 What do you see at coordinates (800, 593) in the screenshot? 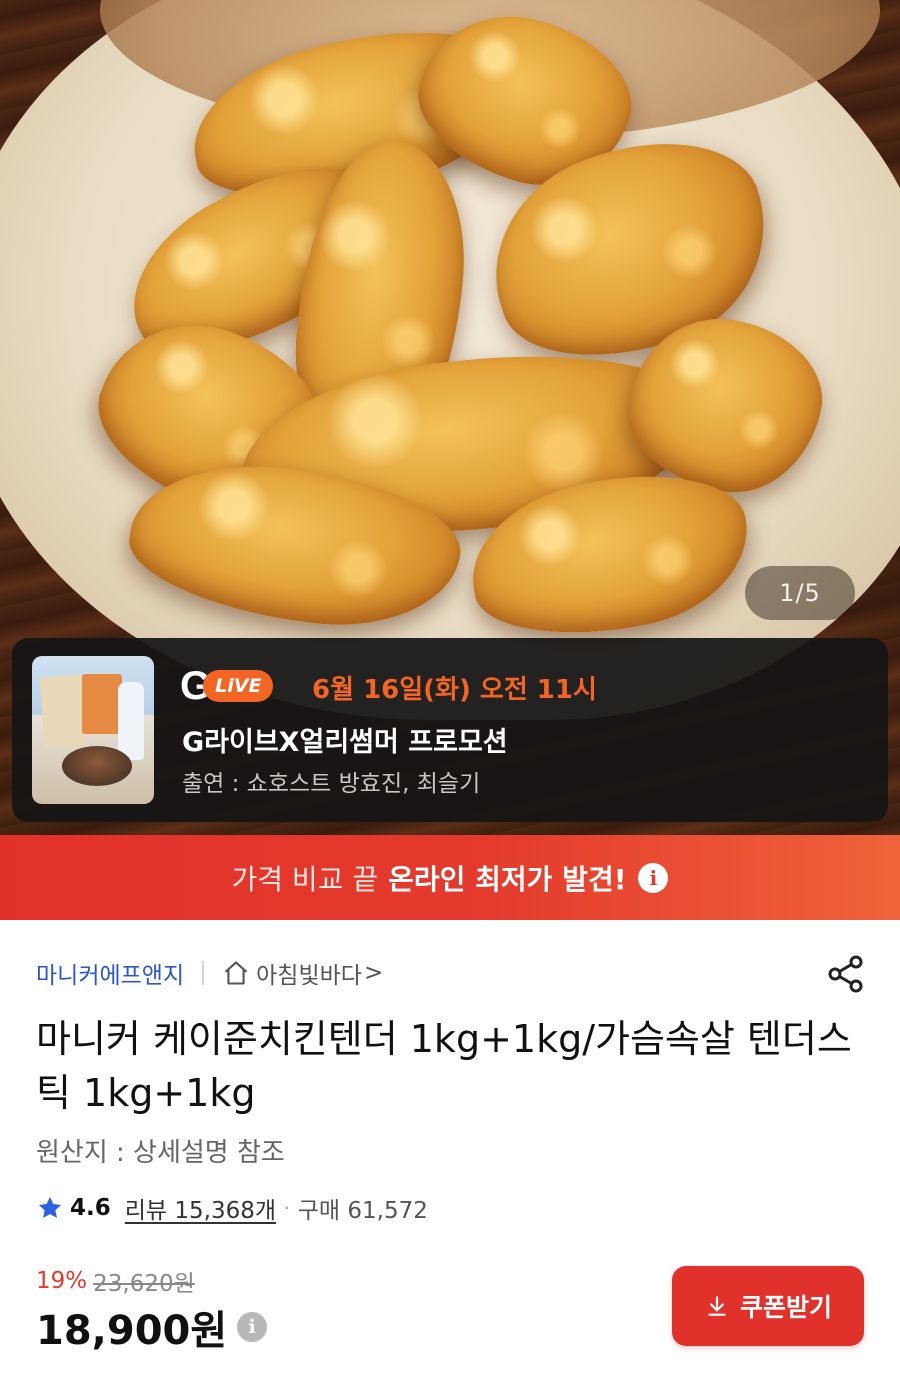
I see `slide-counter: 1/5` at bounding box center [800, 593].